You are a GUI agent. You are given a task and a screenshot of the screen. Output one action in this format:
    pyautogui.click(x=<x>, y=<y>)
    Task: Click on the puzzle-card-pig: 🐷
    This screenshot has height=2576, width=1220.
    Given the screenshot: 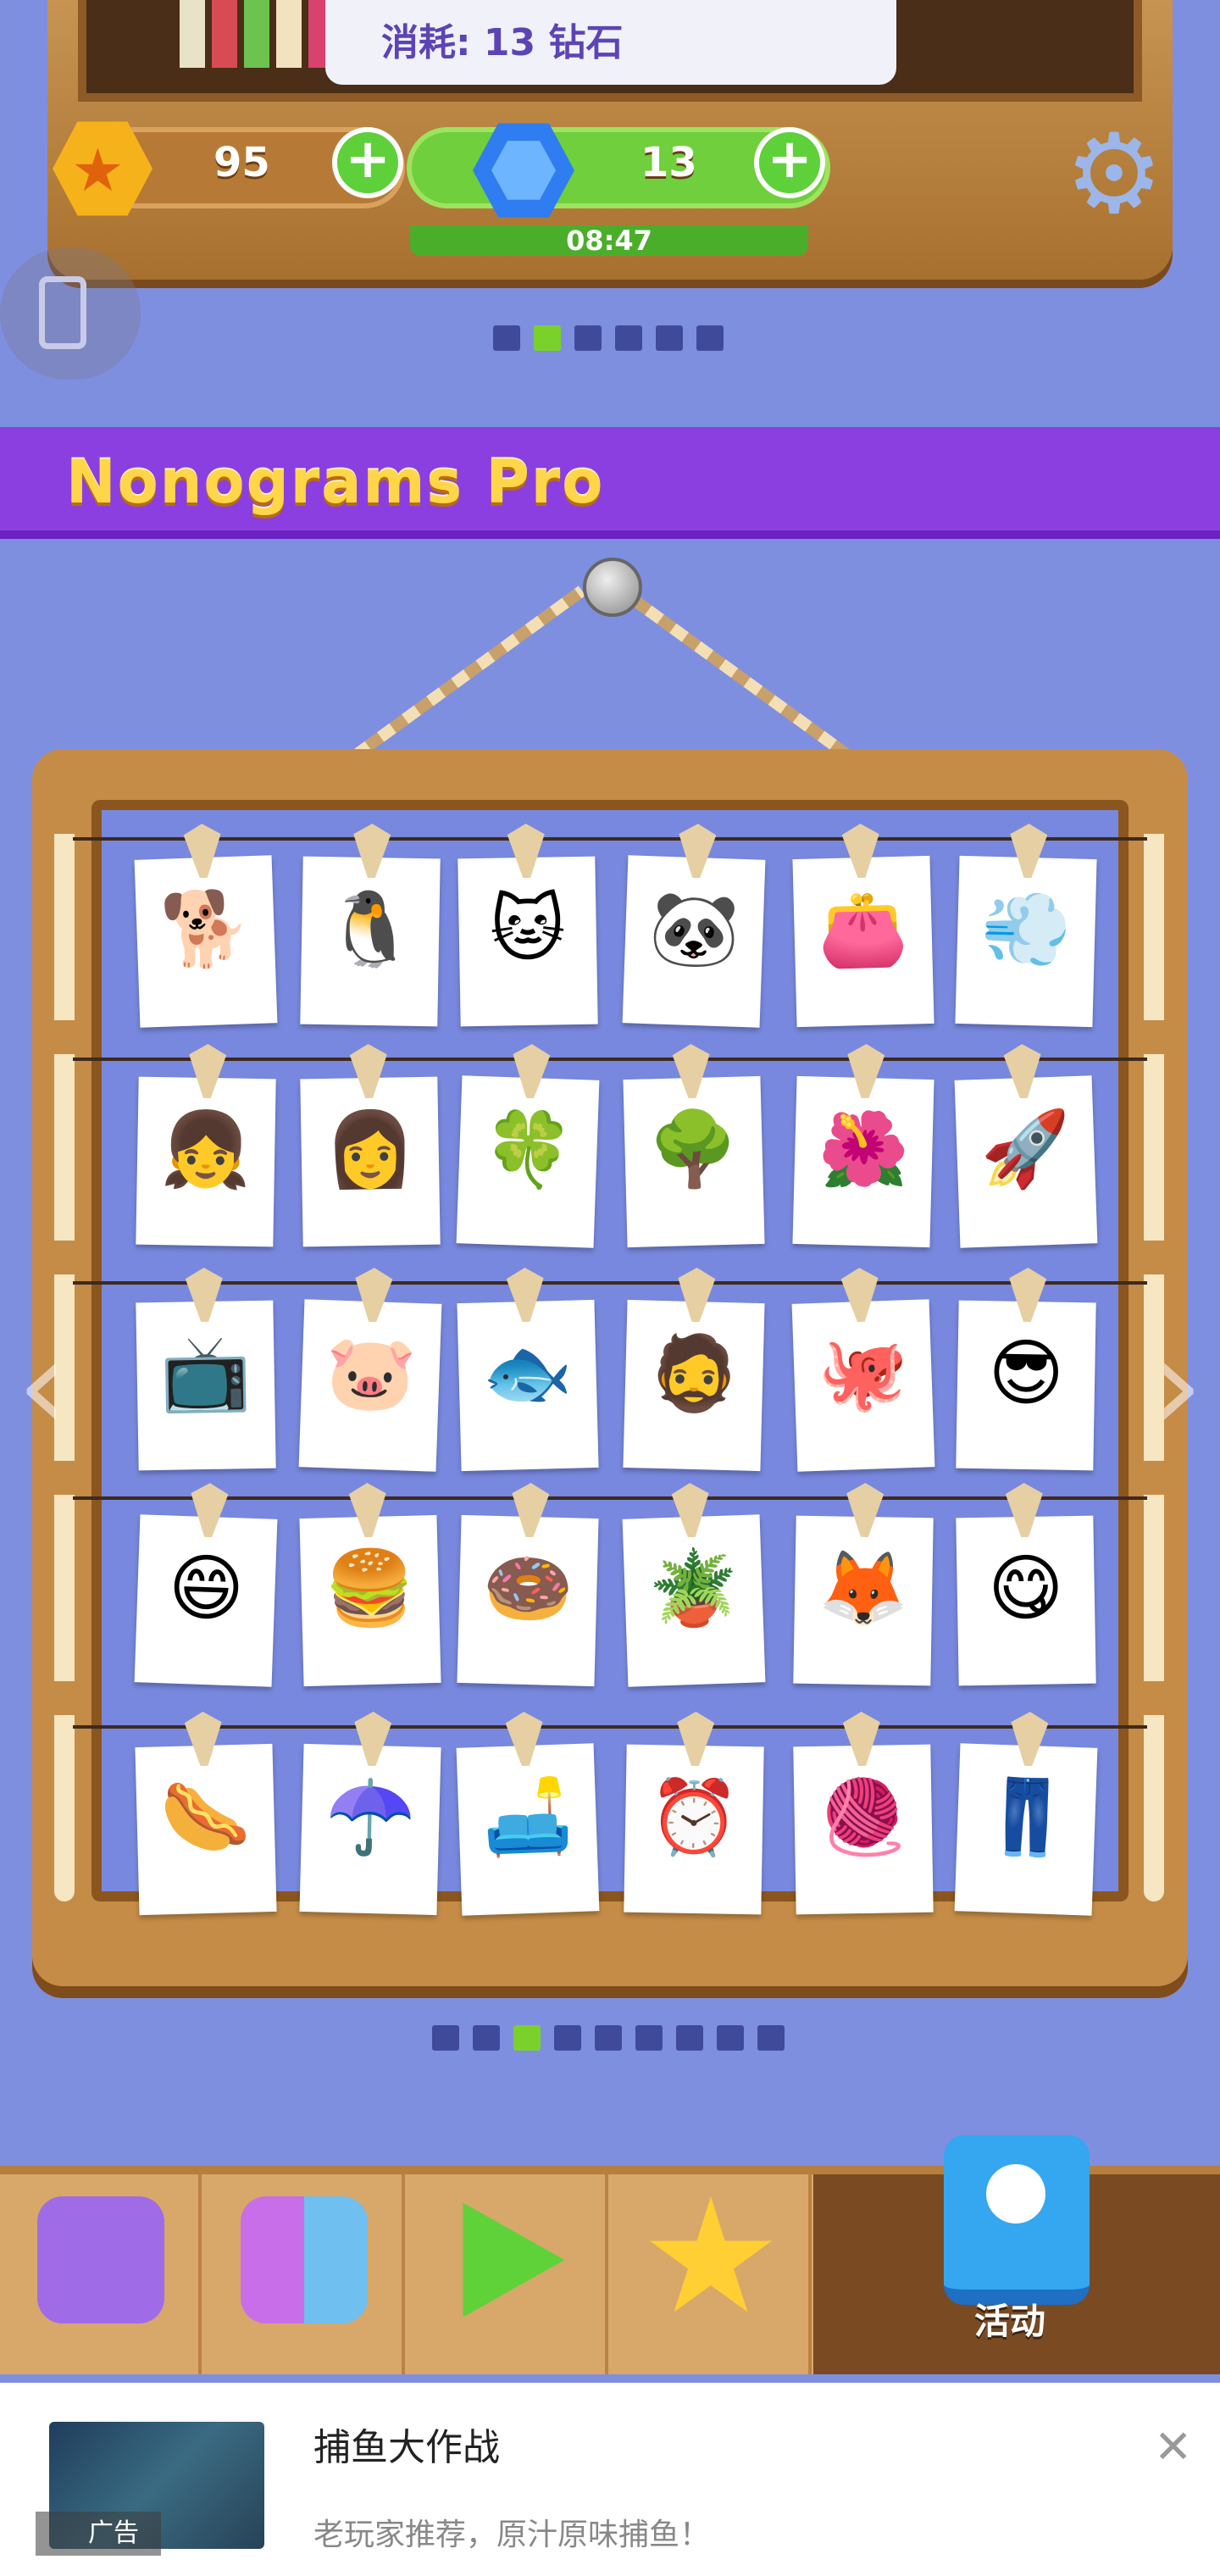 What is the action you would take?
    pyautogui.click(x=370, y=1385)
    